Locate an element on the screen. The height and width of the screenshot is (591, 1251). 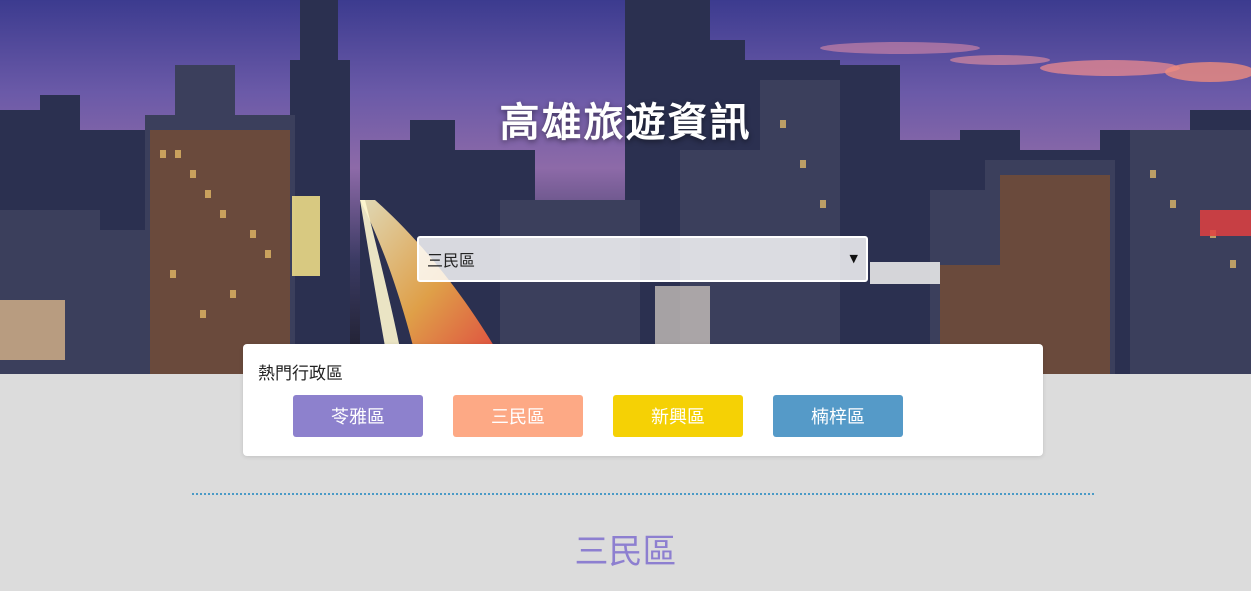
district-button-label: 三民區 is located at coordinates (518, 417).